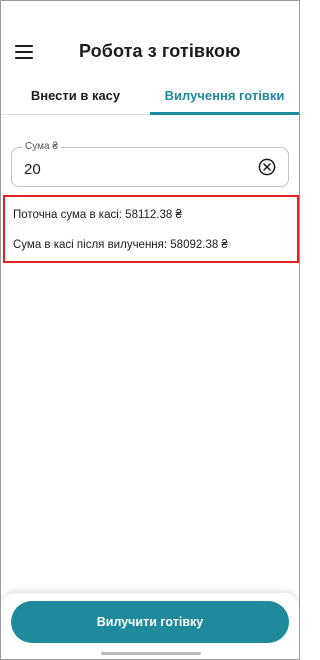  I want to click on page-title: Робота з готівкою, so click(160, 51).